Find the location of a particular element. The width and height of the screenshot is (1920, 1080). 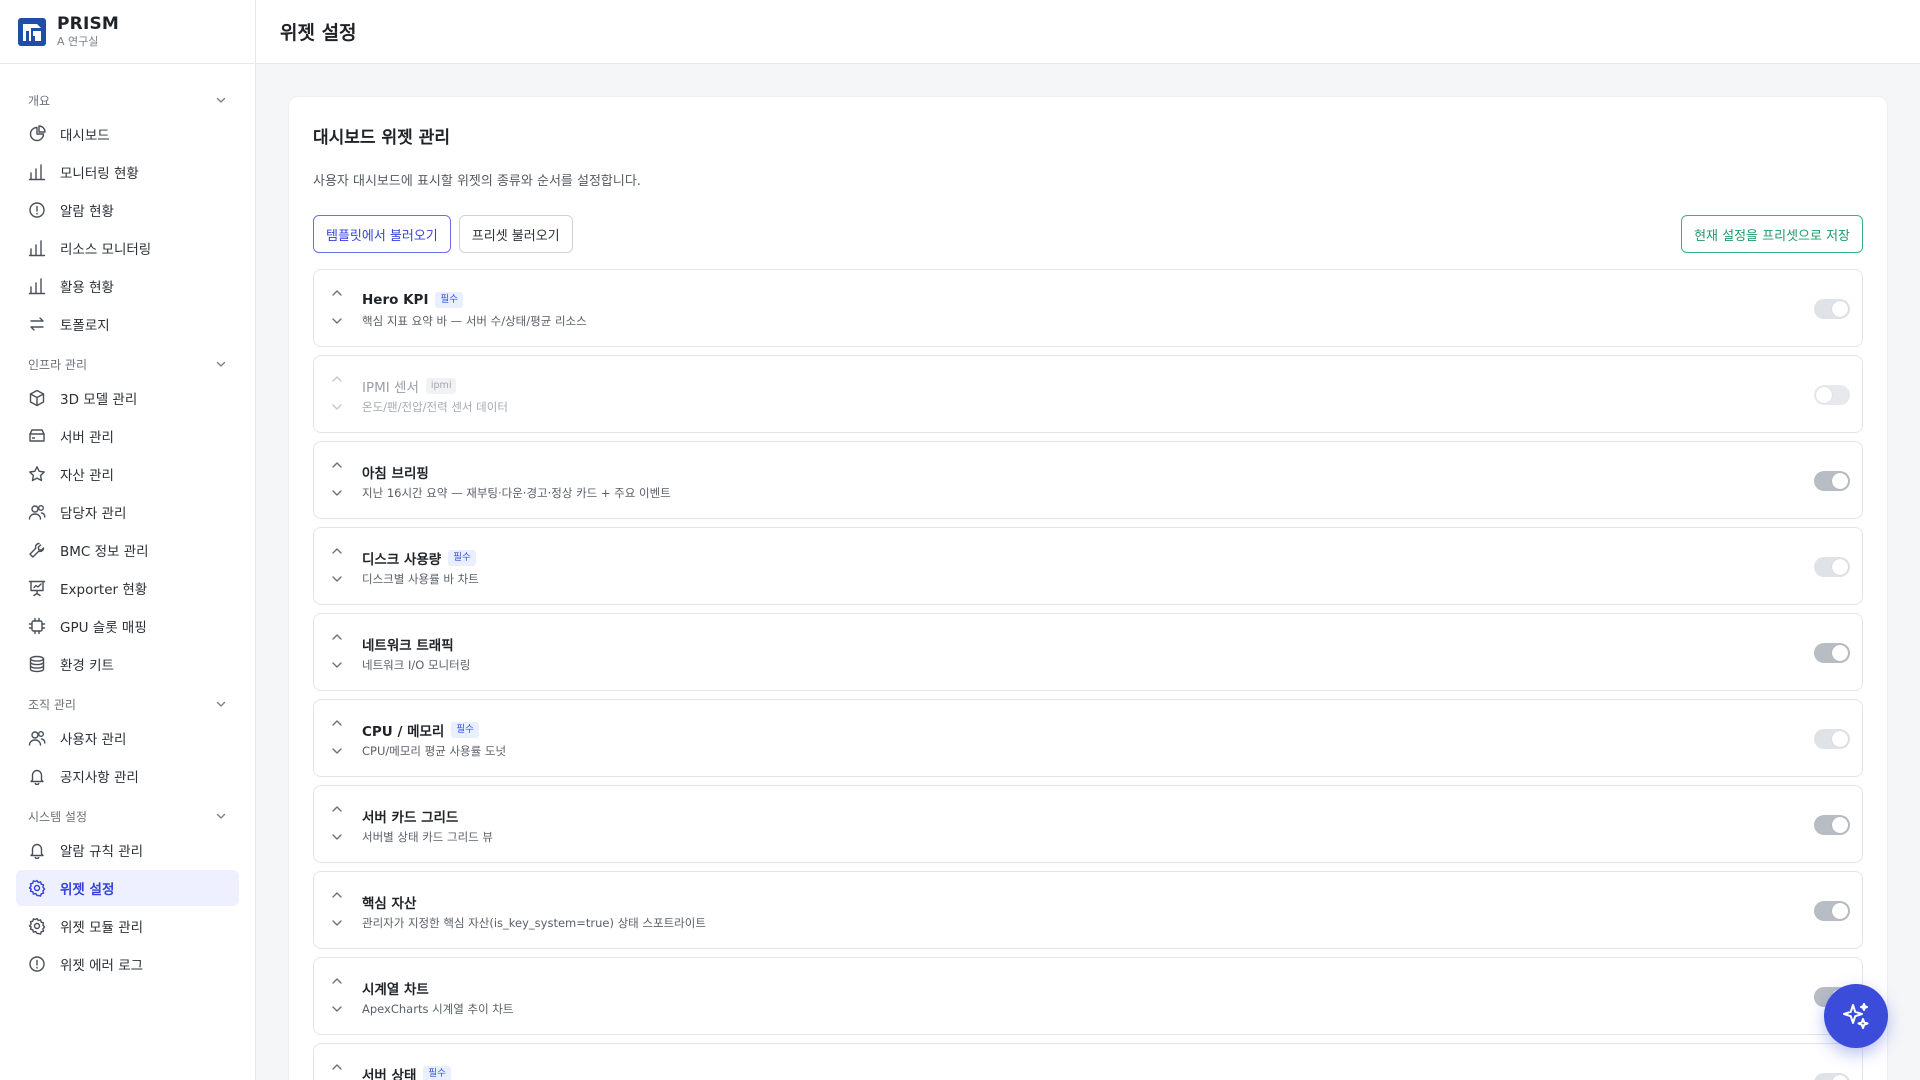

nav-group-header: 인프라 관리 is located at coordinates (127, 364).